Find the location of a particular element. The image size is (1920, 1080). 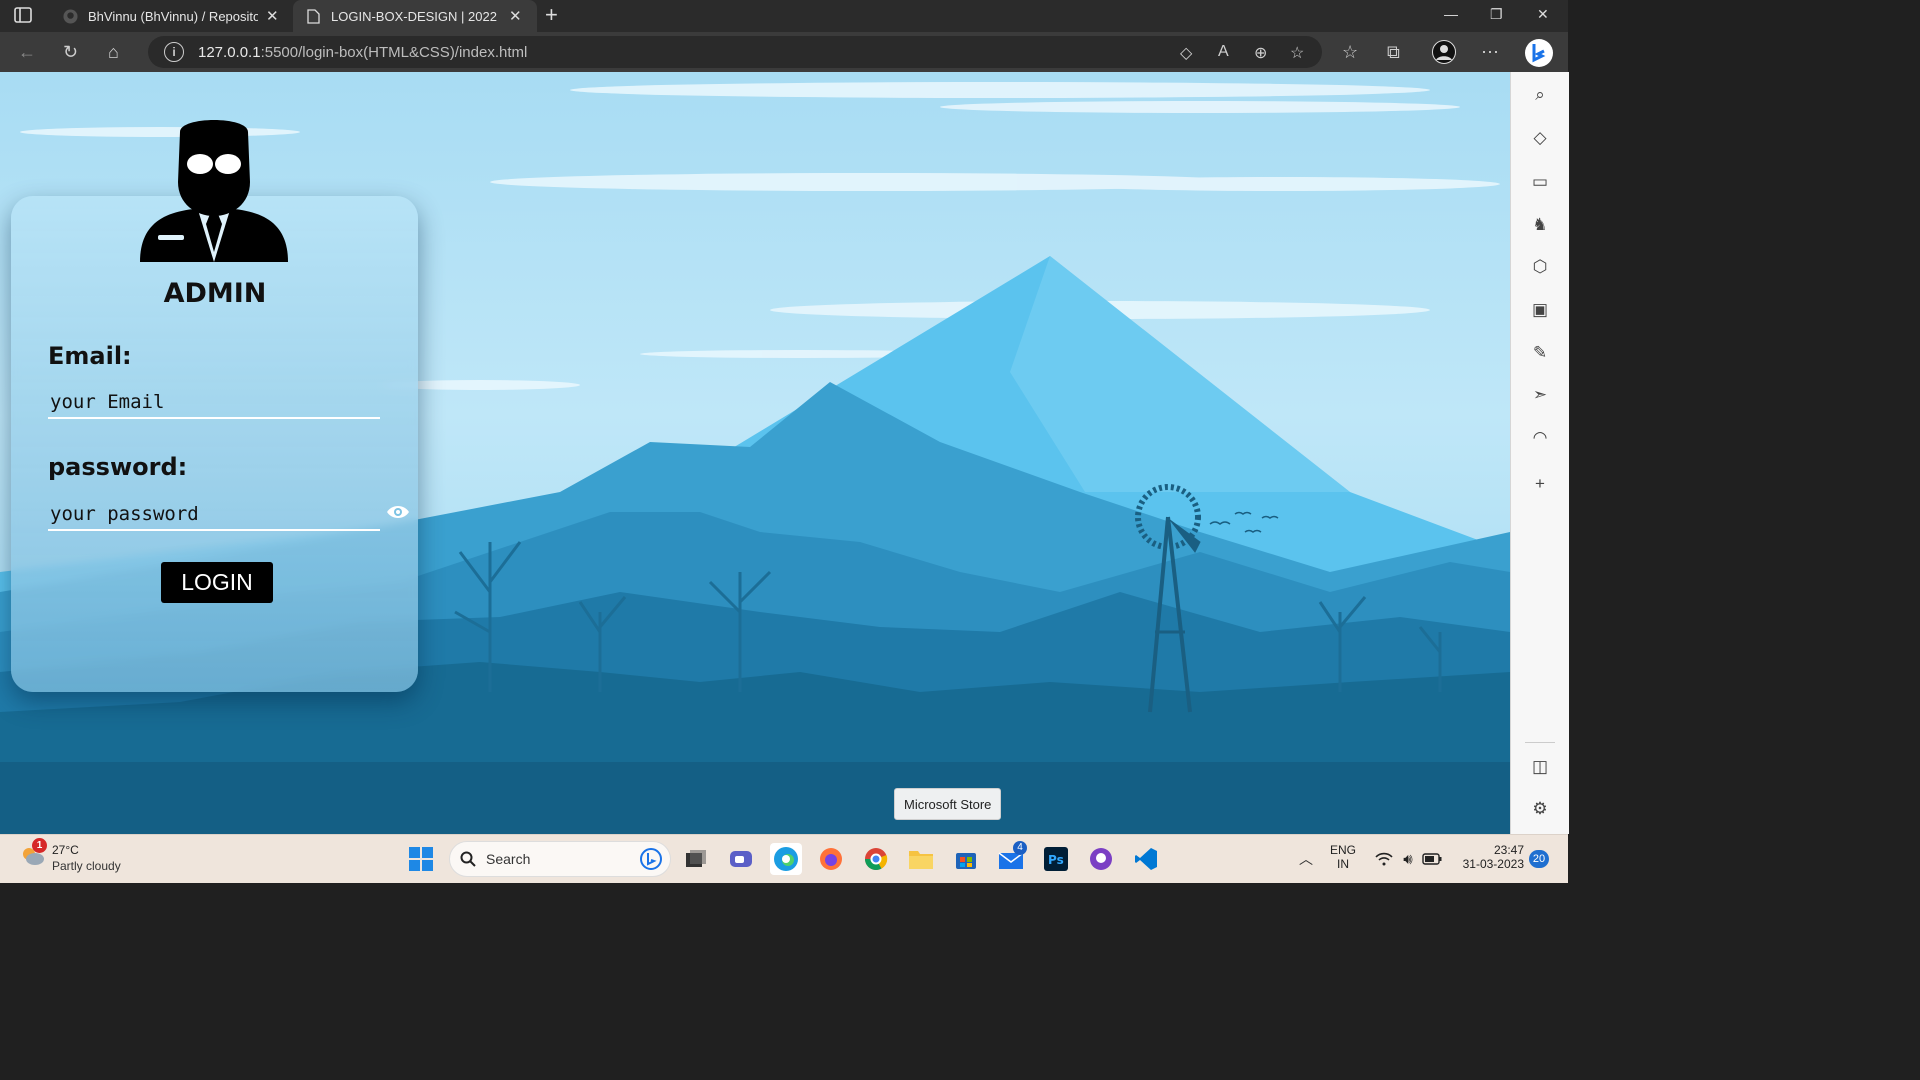

weather-condition: Partly cloudy is located at coordinates (86, 866).